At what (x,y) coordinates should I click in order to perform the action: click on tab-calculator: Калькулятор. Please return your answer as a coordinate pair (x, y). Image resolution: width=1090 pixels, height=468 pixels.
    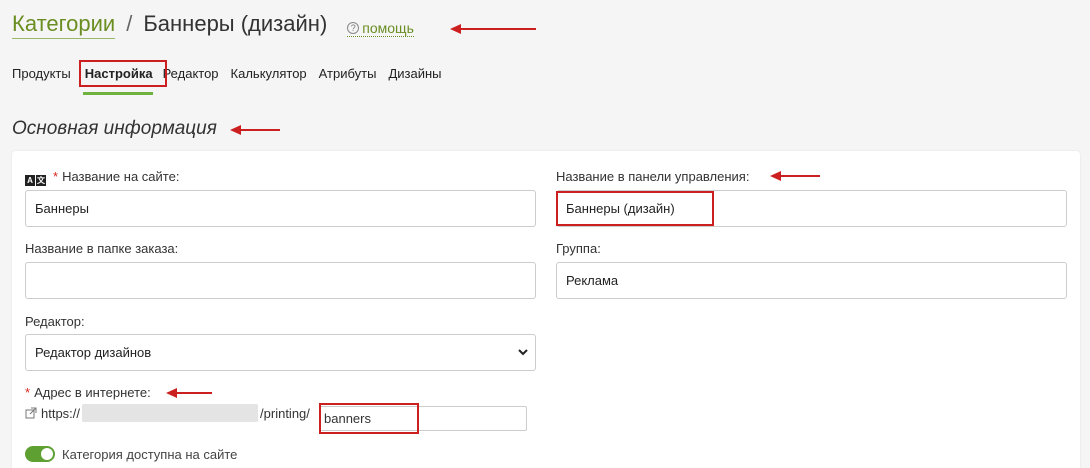
    Looking at the image, I should click on (269, 73).